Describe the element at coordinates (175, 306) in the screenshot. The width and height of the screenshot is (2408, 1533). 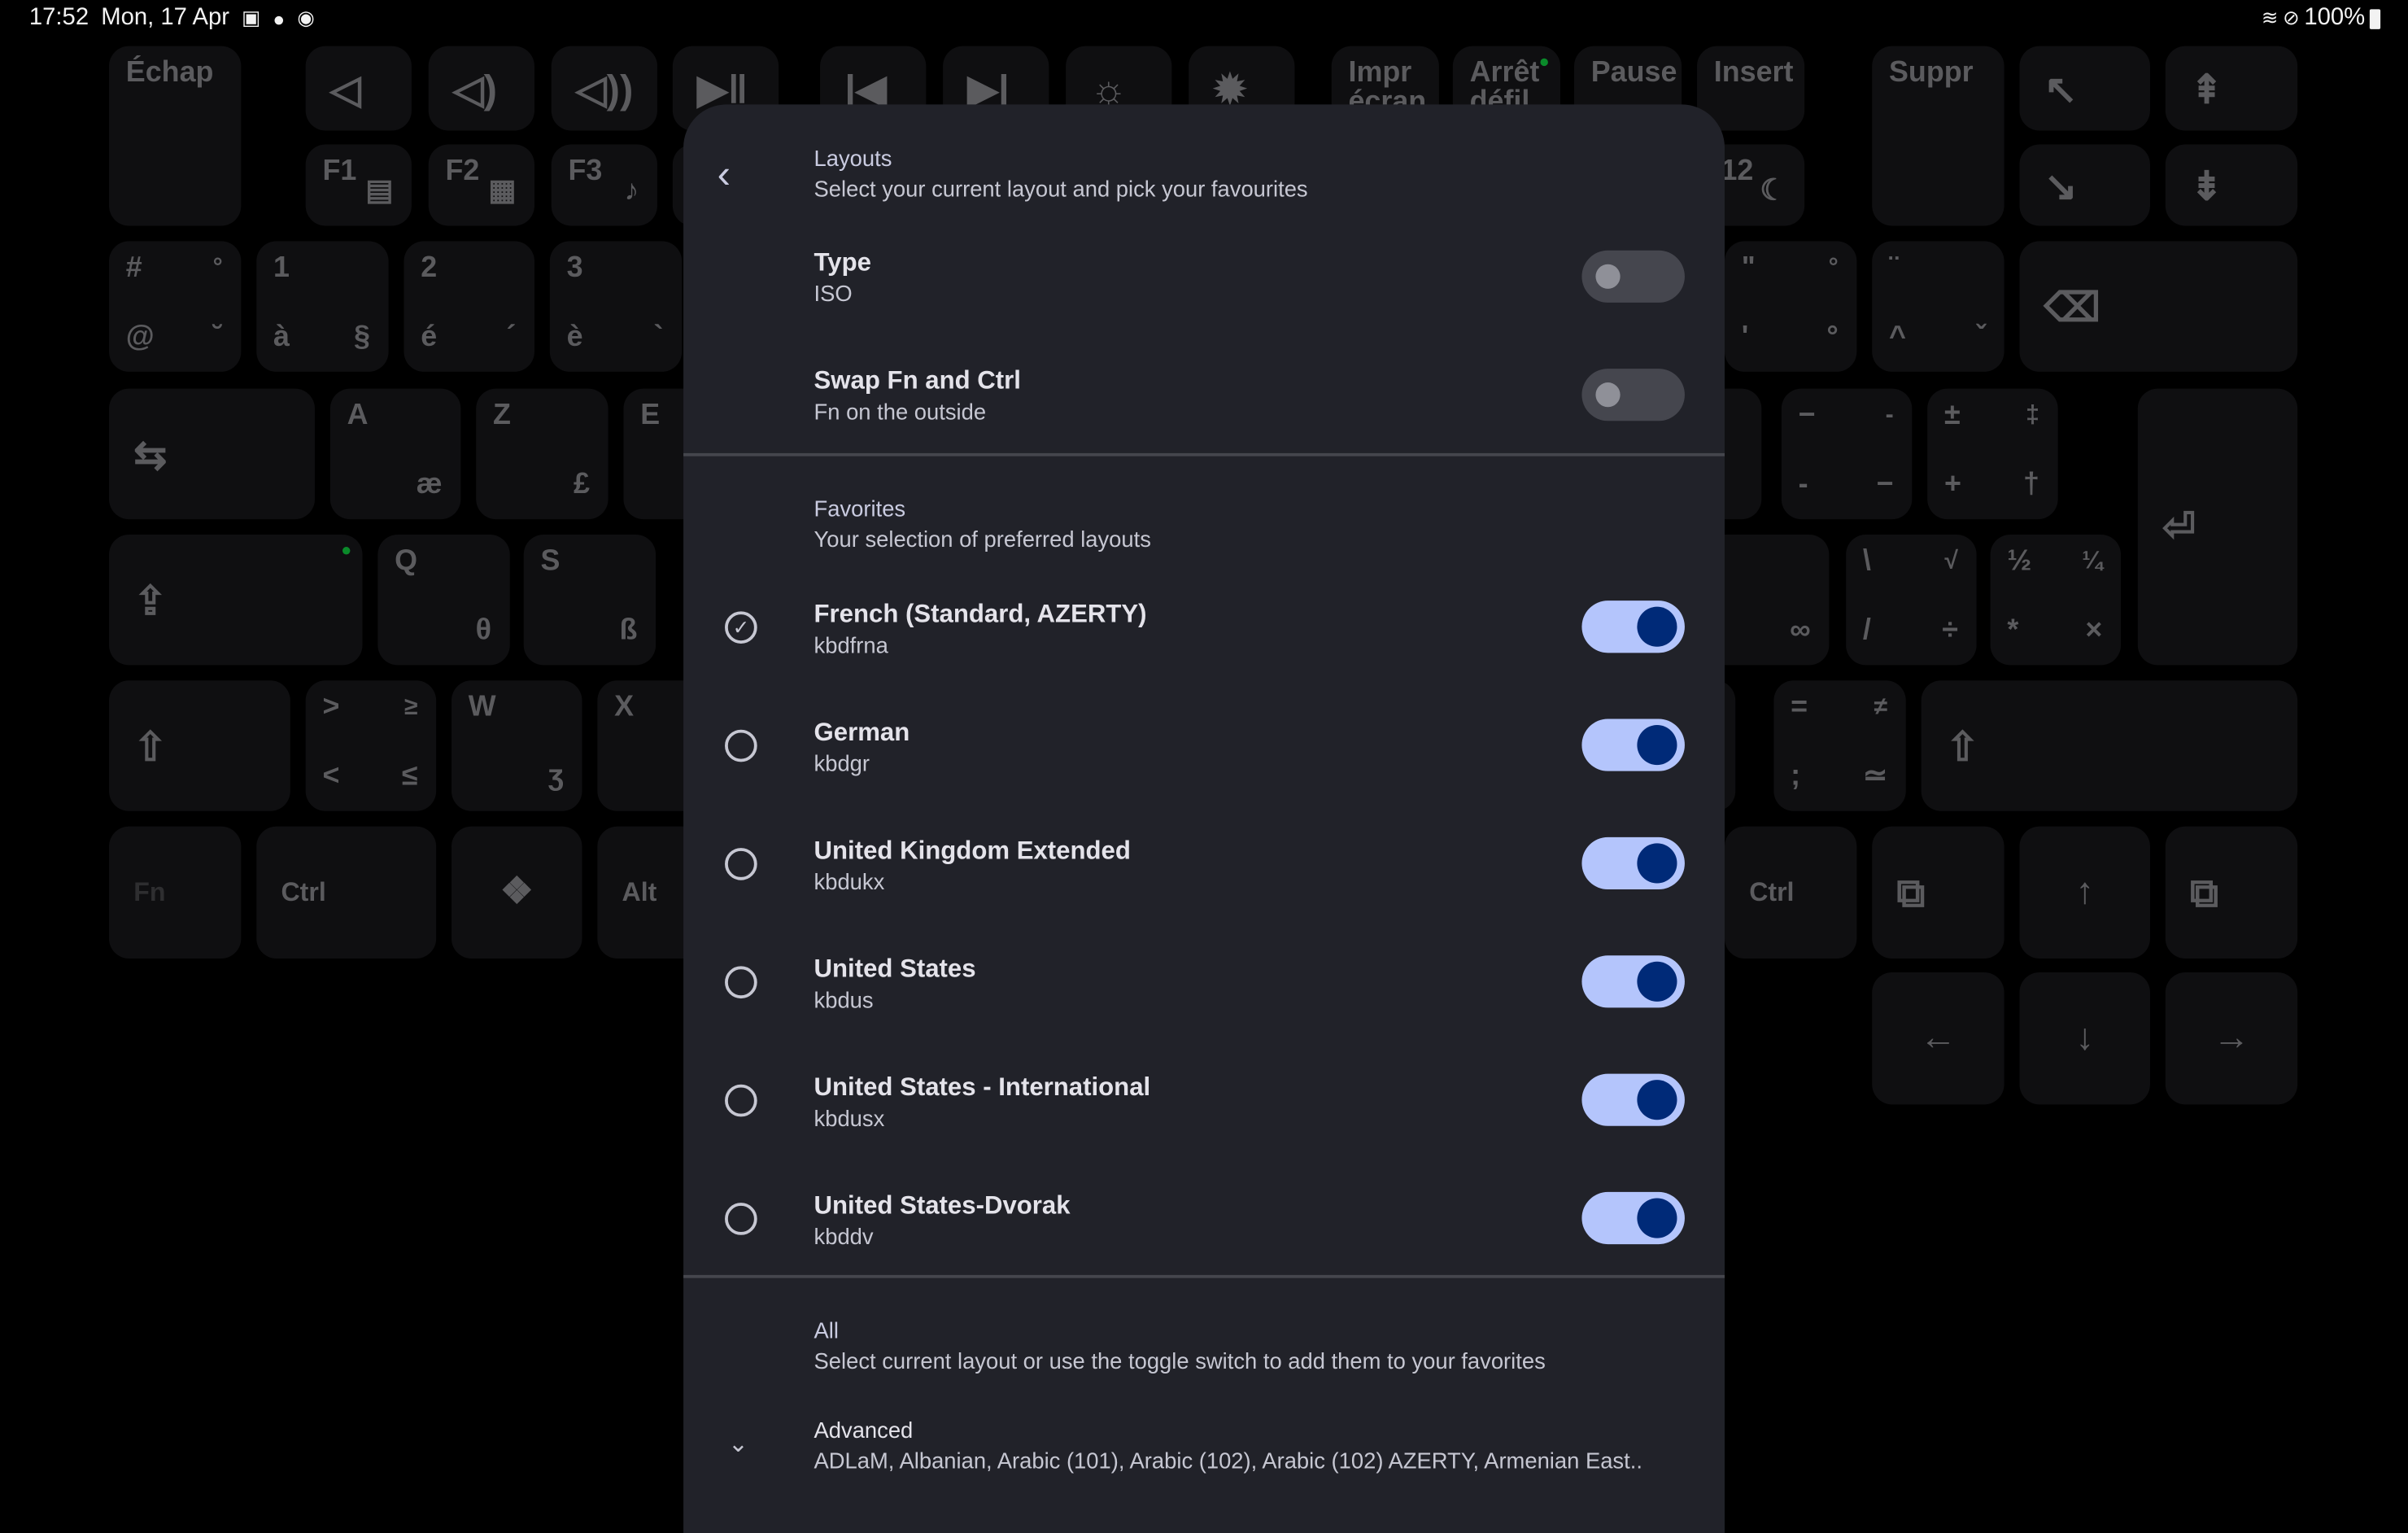
I see `key: # ° @ ˘` at that location.